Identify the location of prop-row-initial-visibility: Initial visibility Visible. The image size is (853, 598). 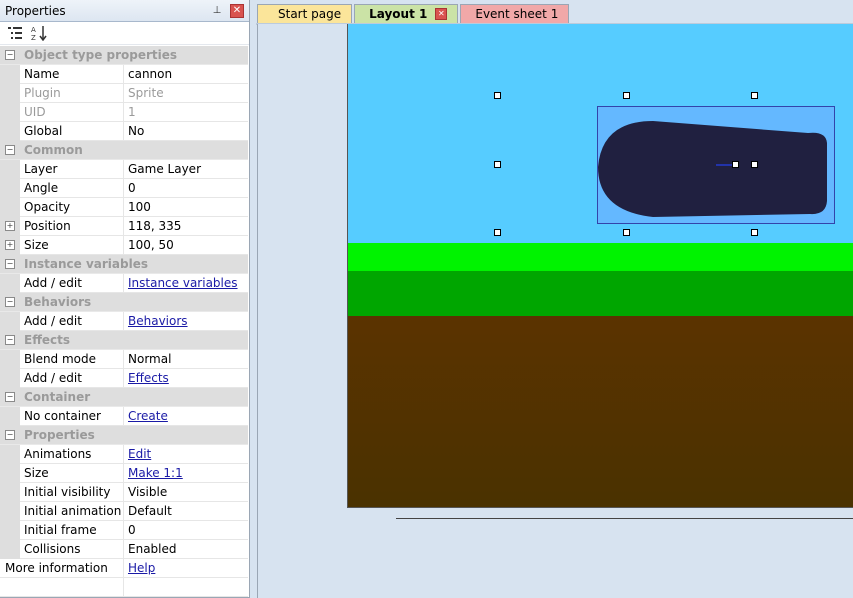
(124, 492).